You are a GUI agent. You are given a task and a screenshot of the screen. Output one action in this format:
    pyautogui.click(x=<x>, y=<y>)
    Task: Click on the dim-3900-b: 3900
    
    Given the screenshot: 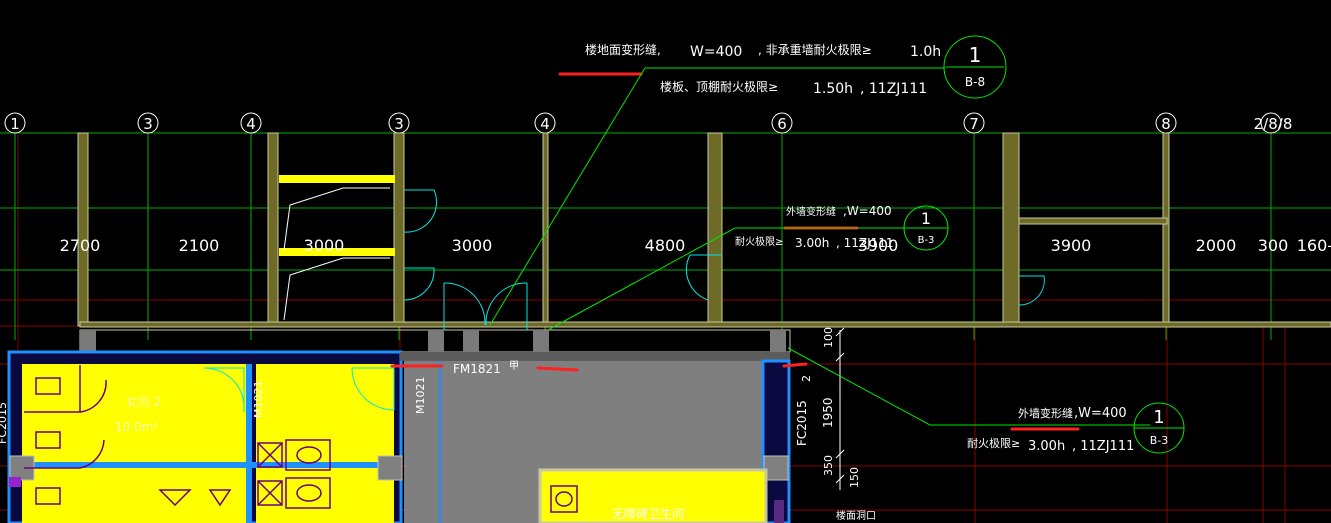 What is the action you would take?
    pyautogui.click(x=1071, y=245)
    